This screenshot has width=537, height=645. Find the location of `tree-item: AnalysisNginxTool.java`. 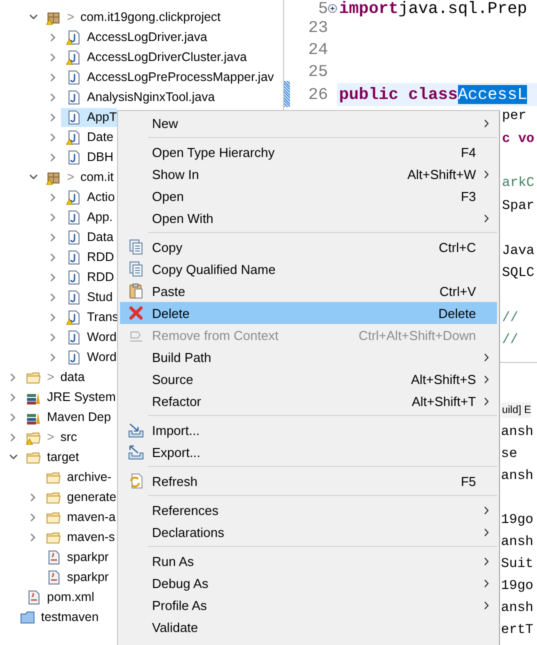

tree-item: AnalysisNginxTool.java is located at coordinates (138, 97).